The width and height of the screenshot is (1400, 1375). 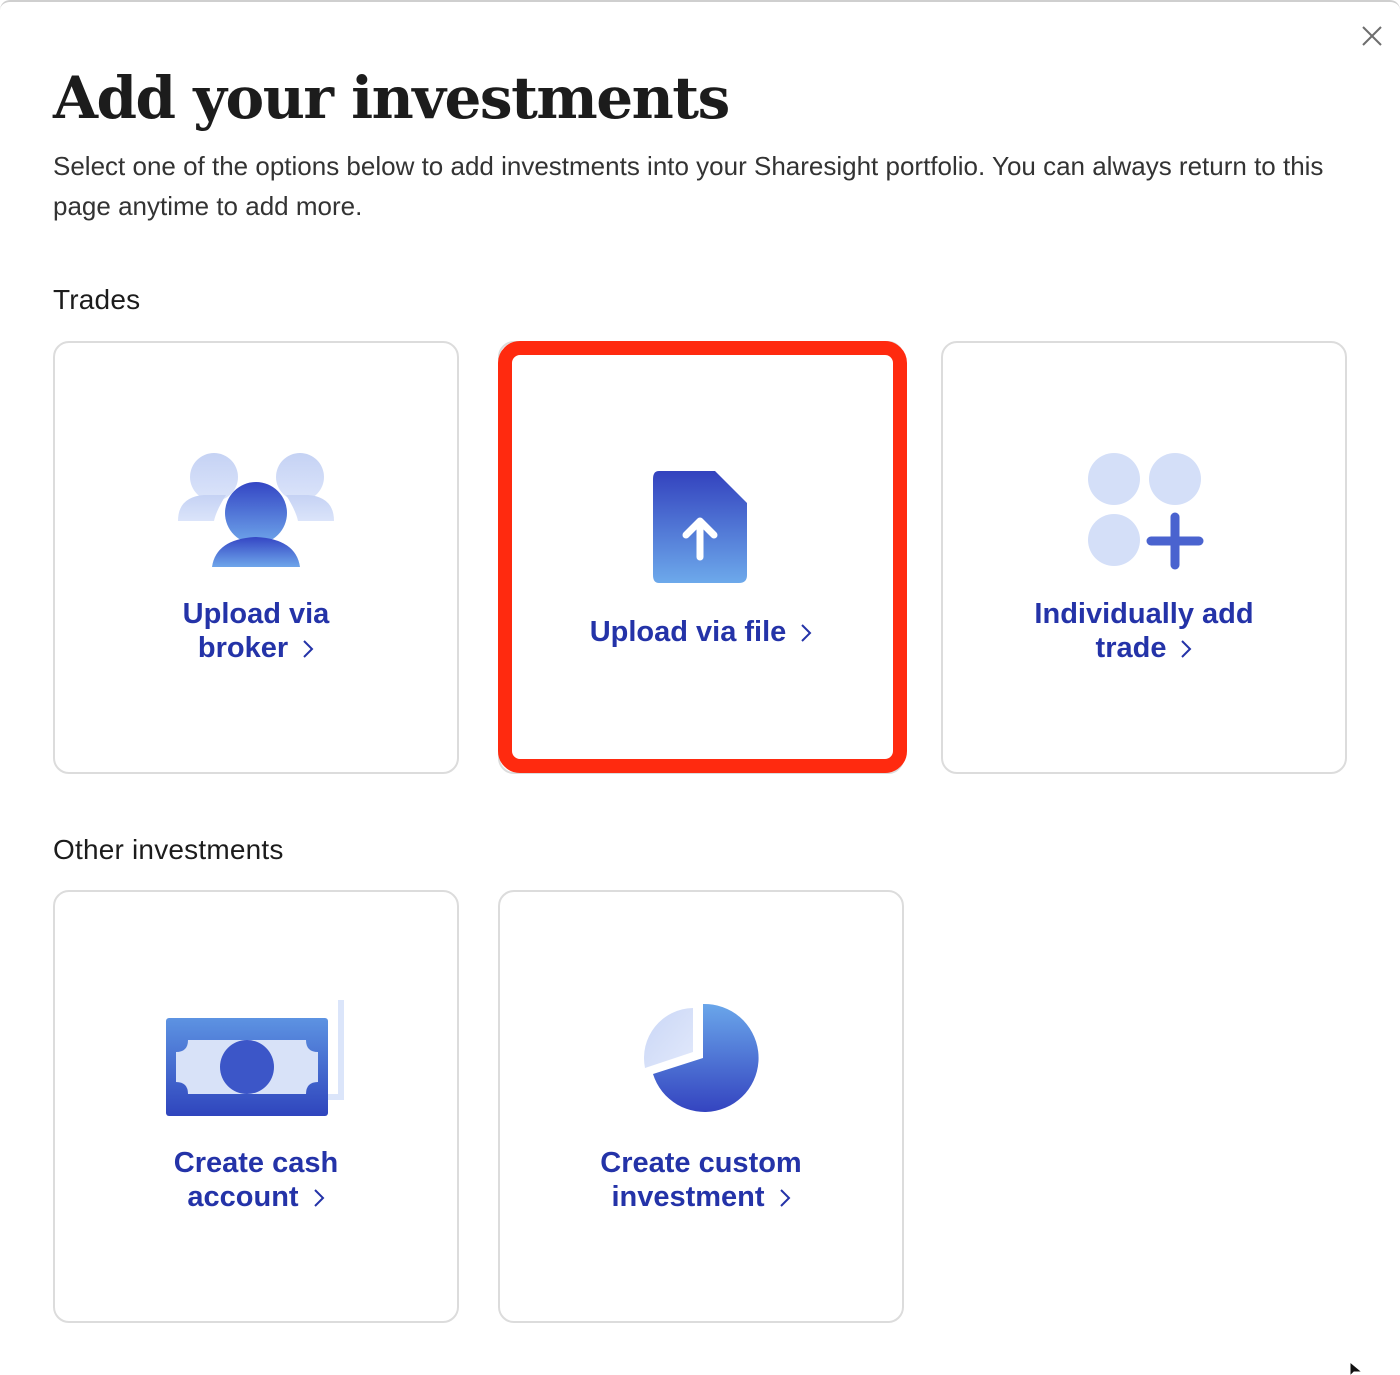 I want to click on upload-via-file-card: Upload via file, so click(x=701, y=557).